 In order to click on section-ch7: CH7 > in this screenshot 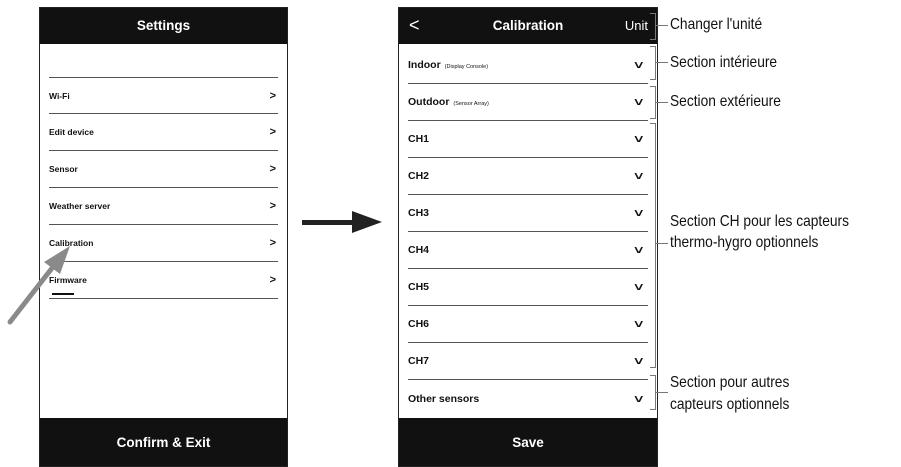, I will do `click(528, 361)`.